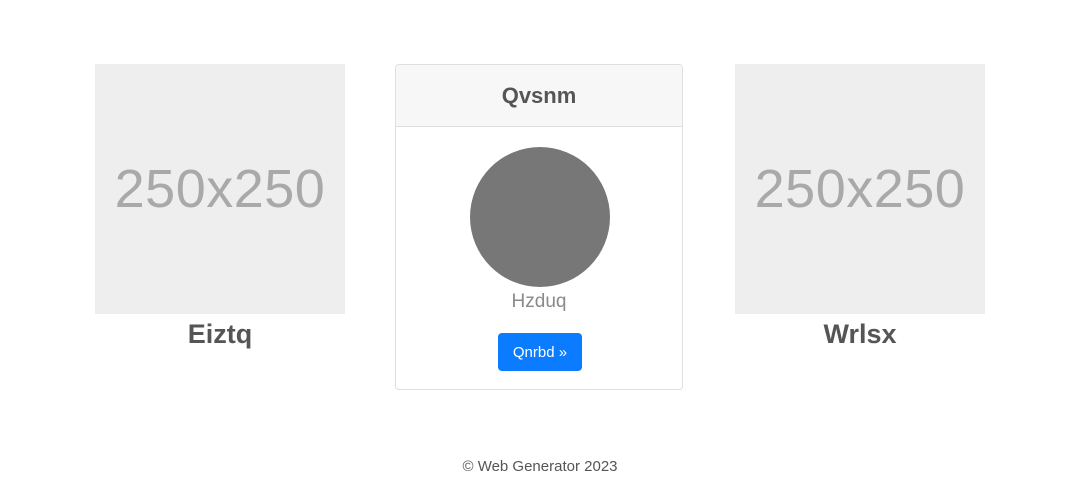 The width and height of the screenshot is (1080, 480). I want to click on left-placeholder-image: 250x250, so click(220, 189).